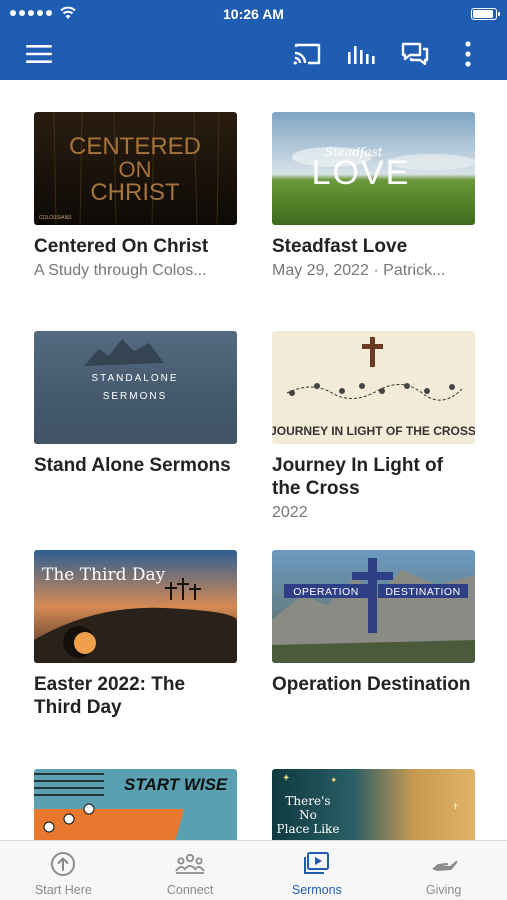 Image resolution: width=507 pixels, height=900 pixels. What do you see at coordinates (357, 477) in the screenshot?
I see `series-title: Journey In Light of the Cross` at bounding box center [357, 477].